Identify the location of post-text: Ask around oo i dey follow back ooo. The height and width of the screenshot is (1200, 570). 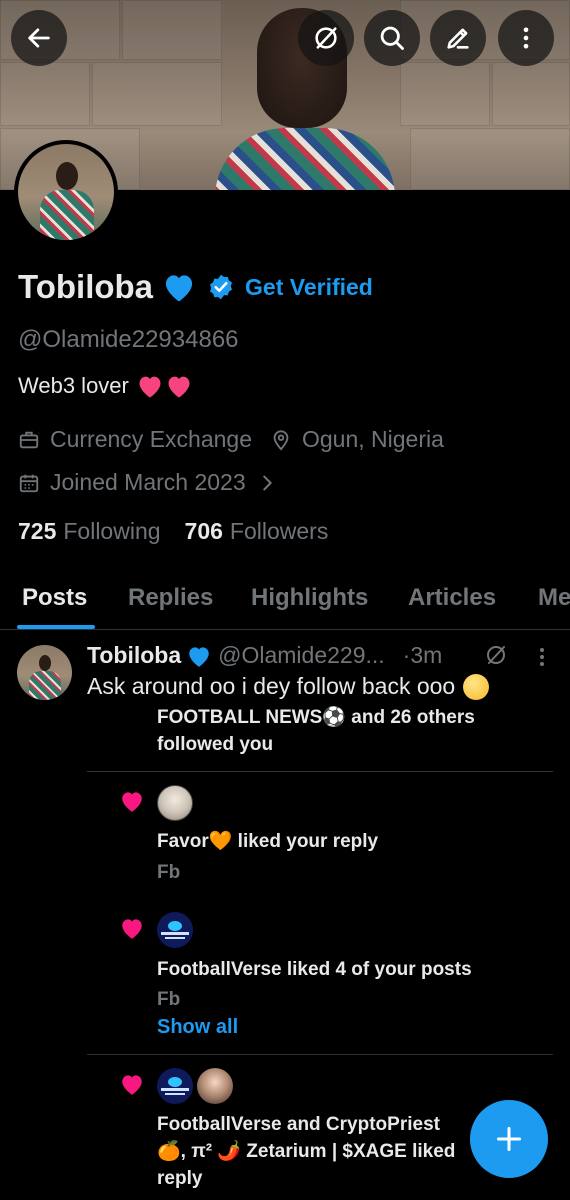
(288, 686).